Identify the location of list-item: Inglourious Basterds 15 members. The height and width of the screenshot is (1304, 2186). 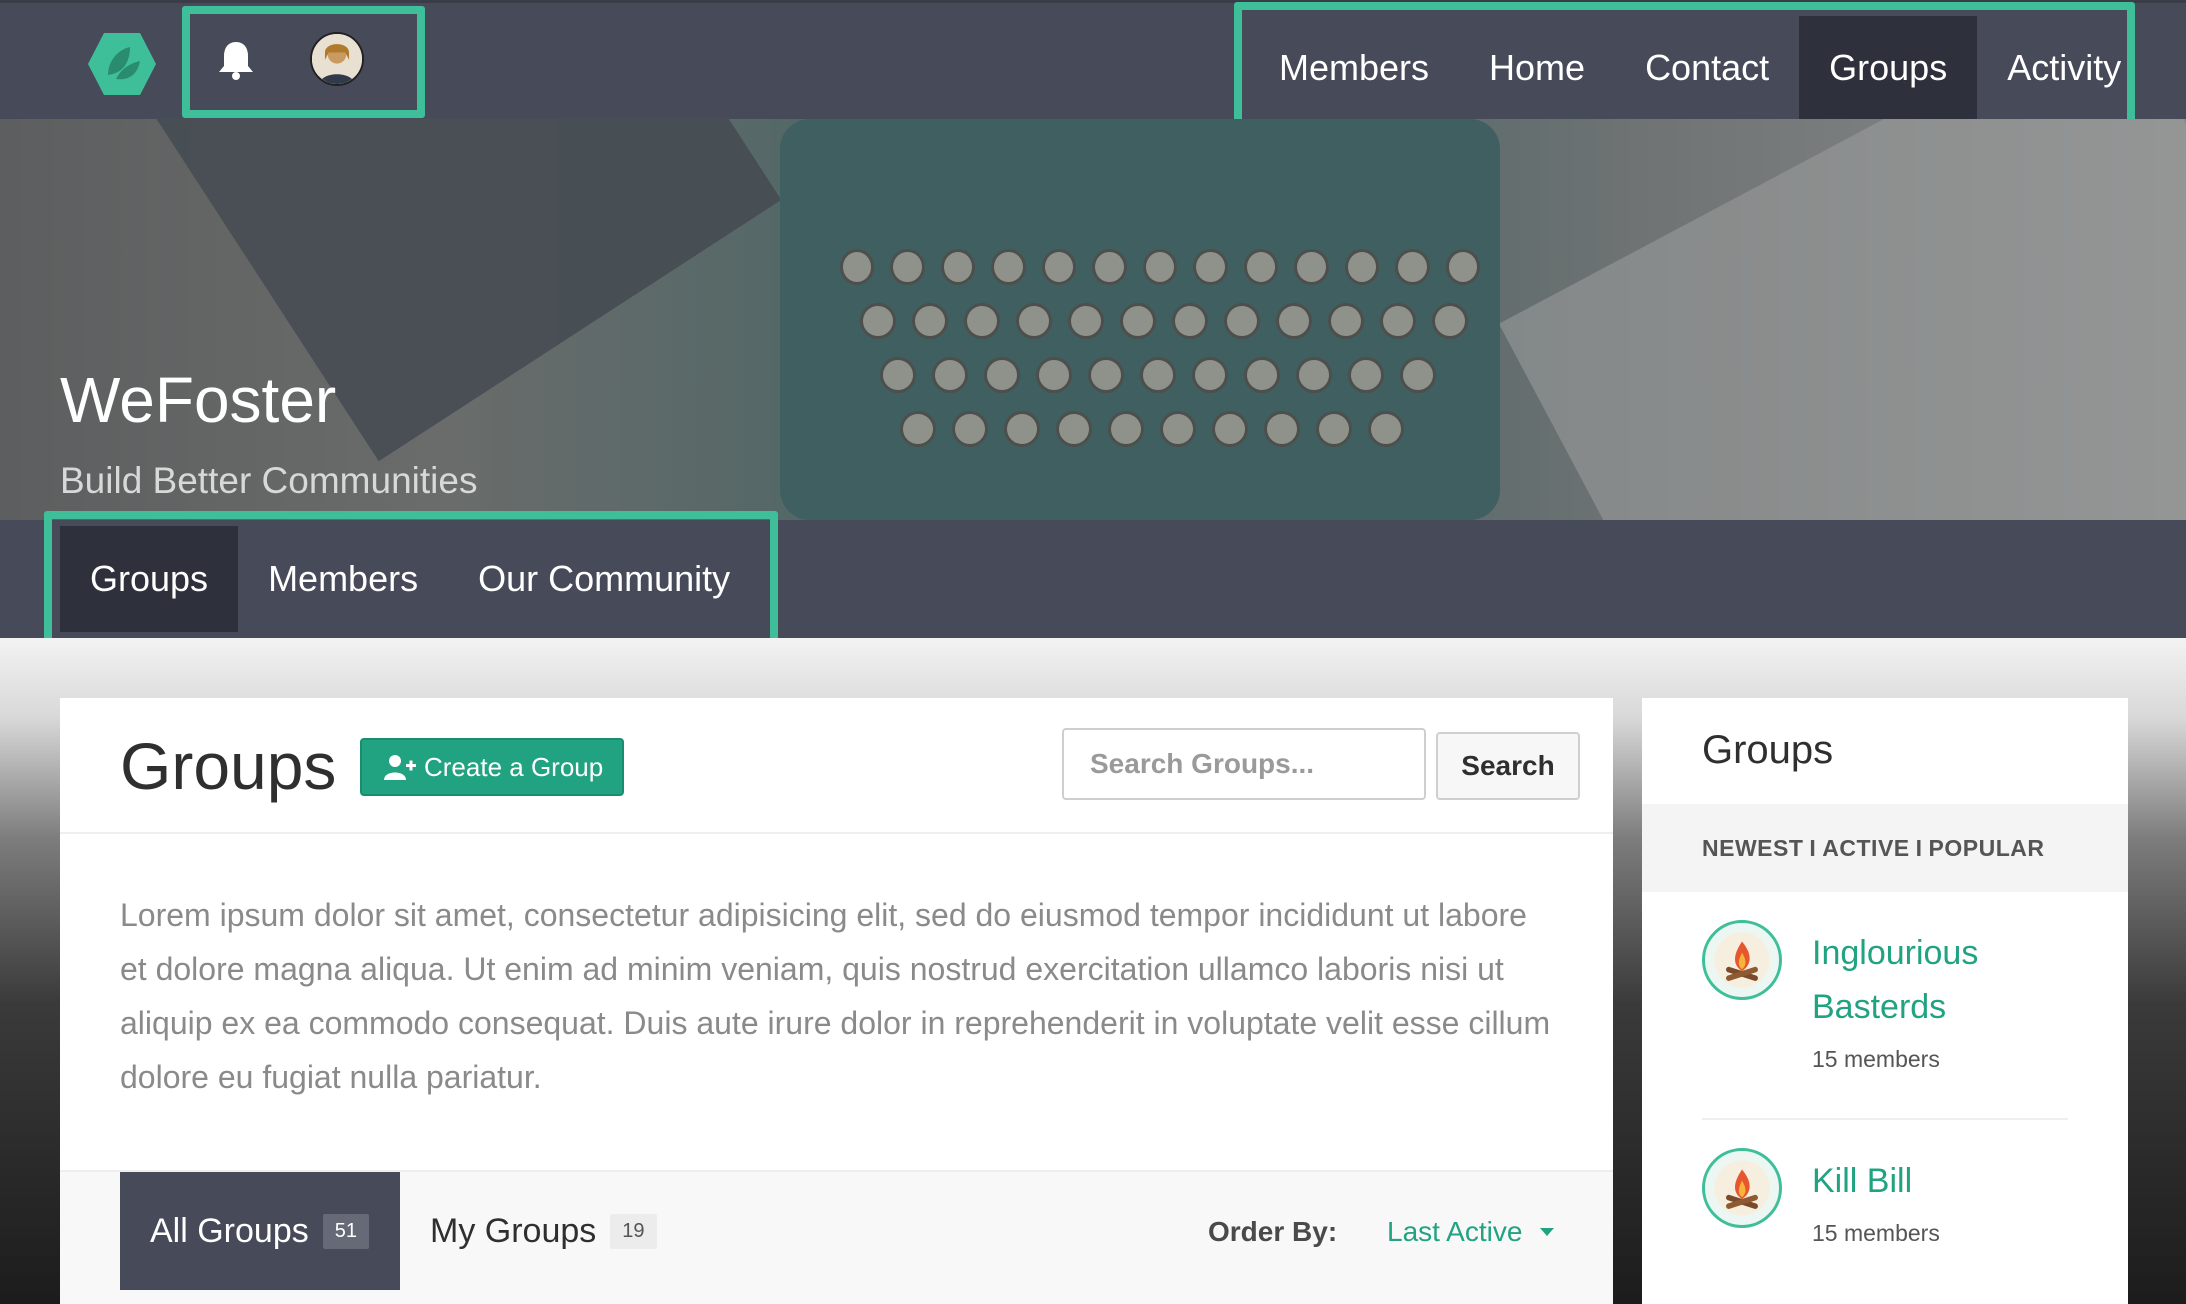
(1892, 1010).